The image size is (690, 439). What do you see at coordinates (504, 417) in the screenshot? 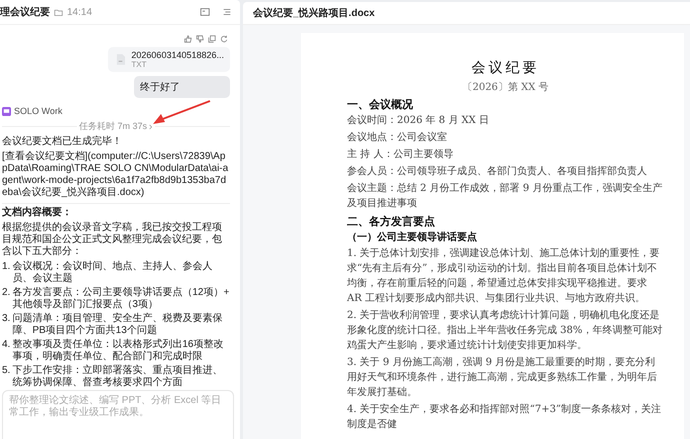
I see `document-paragraph: 4. 关于安全生产，要求各必和指挥部对照“7+3”制度一条条核对，关注制度是否健` at bounding box center [504, 417].